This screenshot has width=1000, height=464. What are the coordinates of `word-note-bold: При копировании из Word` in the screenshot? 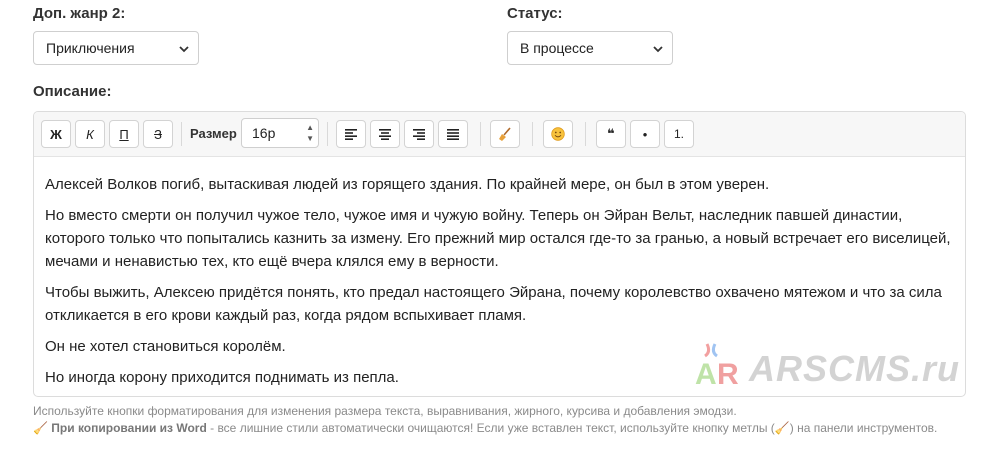 It's located at (129, 428).